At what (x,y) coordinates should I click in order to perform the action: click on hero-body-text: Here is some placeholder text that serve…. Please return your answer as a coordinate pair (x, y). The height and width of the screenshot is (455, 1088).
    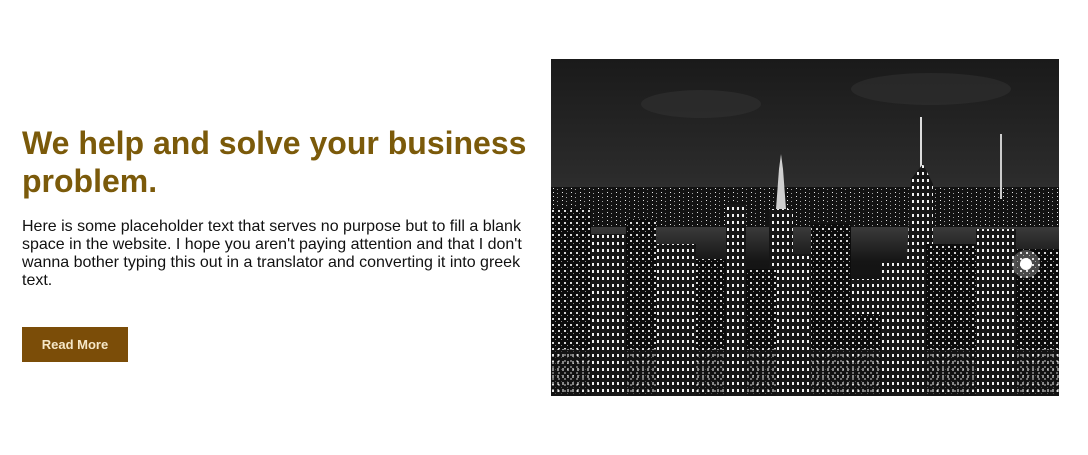
    Looking at the image, I should click on (272, 253).